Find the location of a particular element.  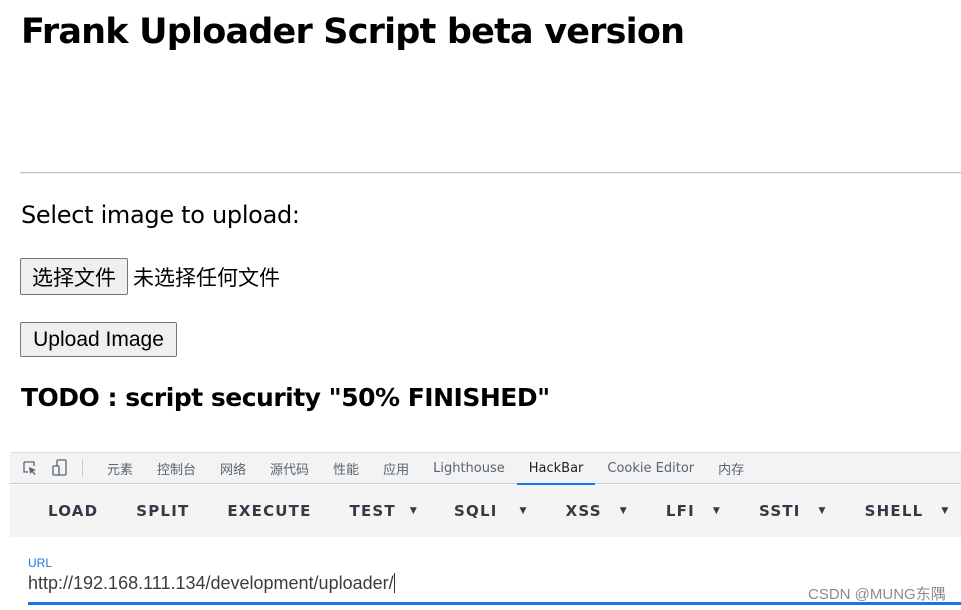

hackbar-xss-label: XSS is located at coordinates (583, 511).